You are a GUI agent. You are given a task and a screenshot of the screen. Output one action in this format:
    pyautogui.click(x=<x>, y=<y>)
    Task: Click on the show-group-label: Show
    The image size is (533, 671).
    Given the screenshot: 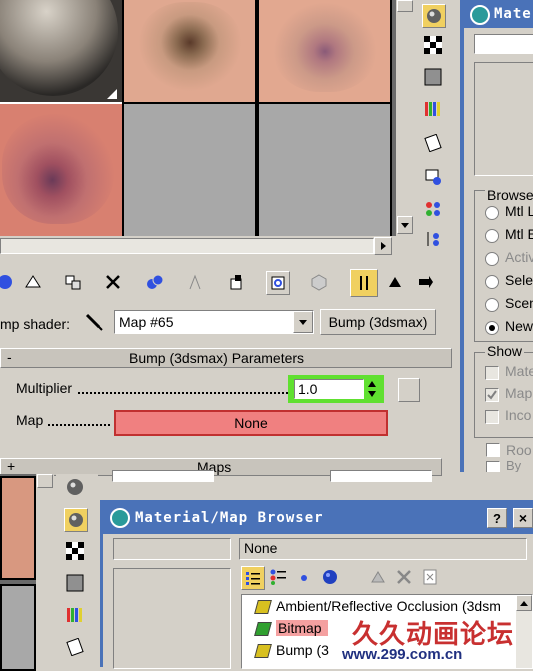 What is the action you would take?
    pyautogui.click(x=505, y=351)
    